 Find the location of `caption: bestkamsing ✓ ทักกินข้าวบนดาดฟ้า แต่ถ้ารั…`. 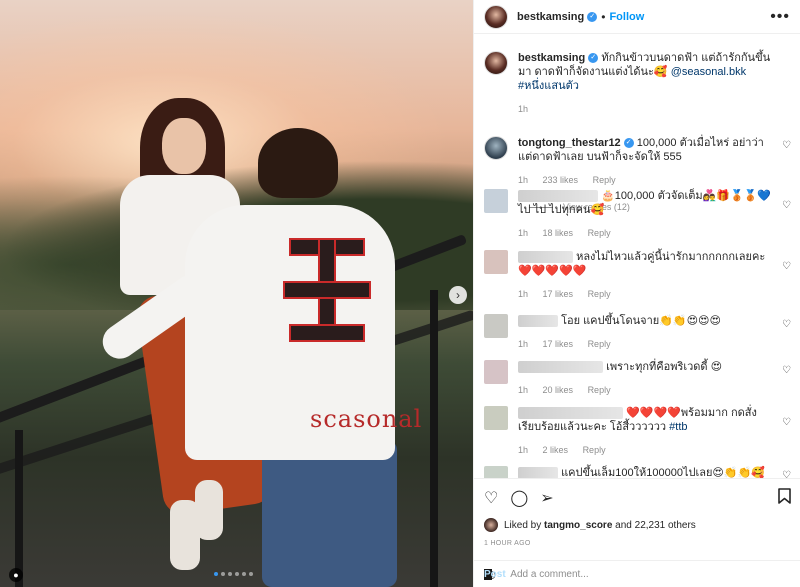

caption: bestkamsing ✓ ทักกินข้าวบนดาดฟ้า แต่ถ้ารั… is located at coordinates (637, 83).